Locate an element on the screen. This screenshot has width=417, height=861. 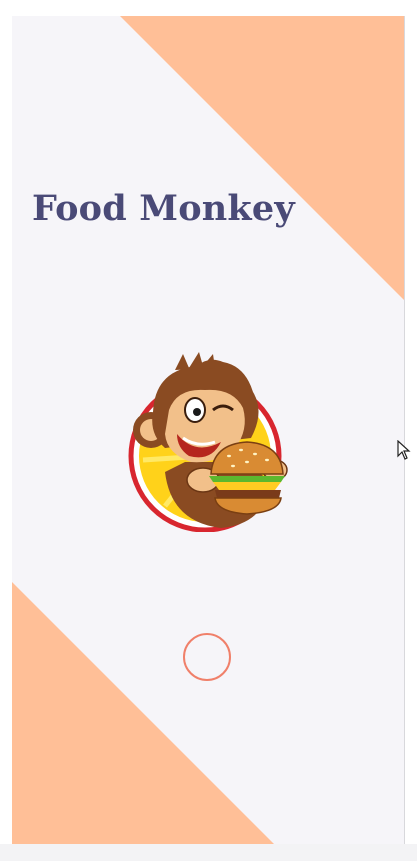
loading-ring-icon is located at coordinates (207, 657).